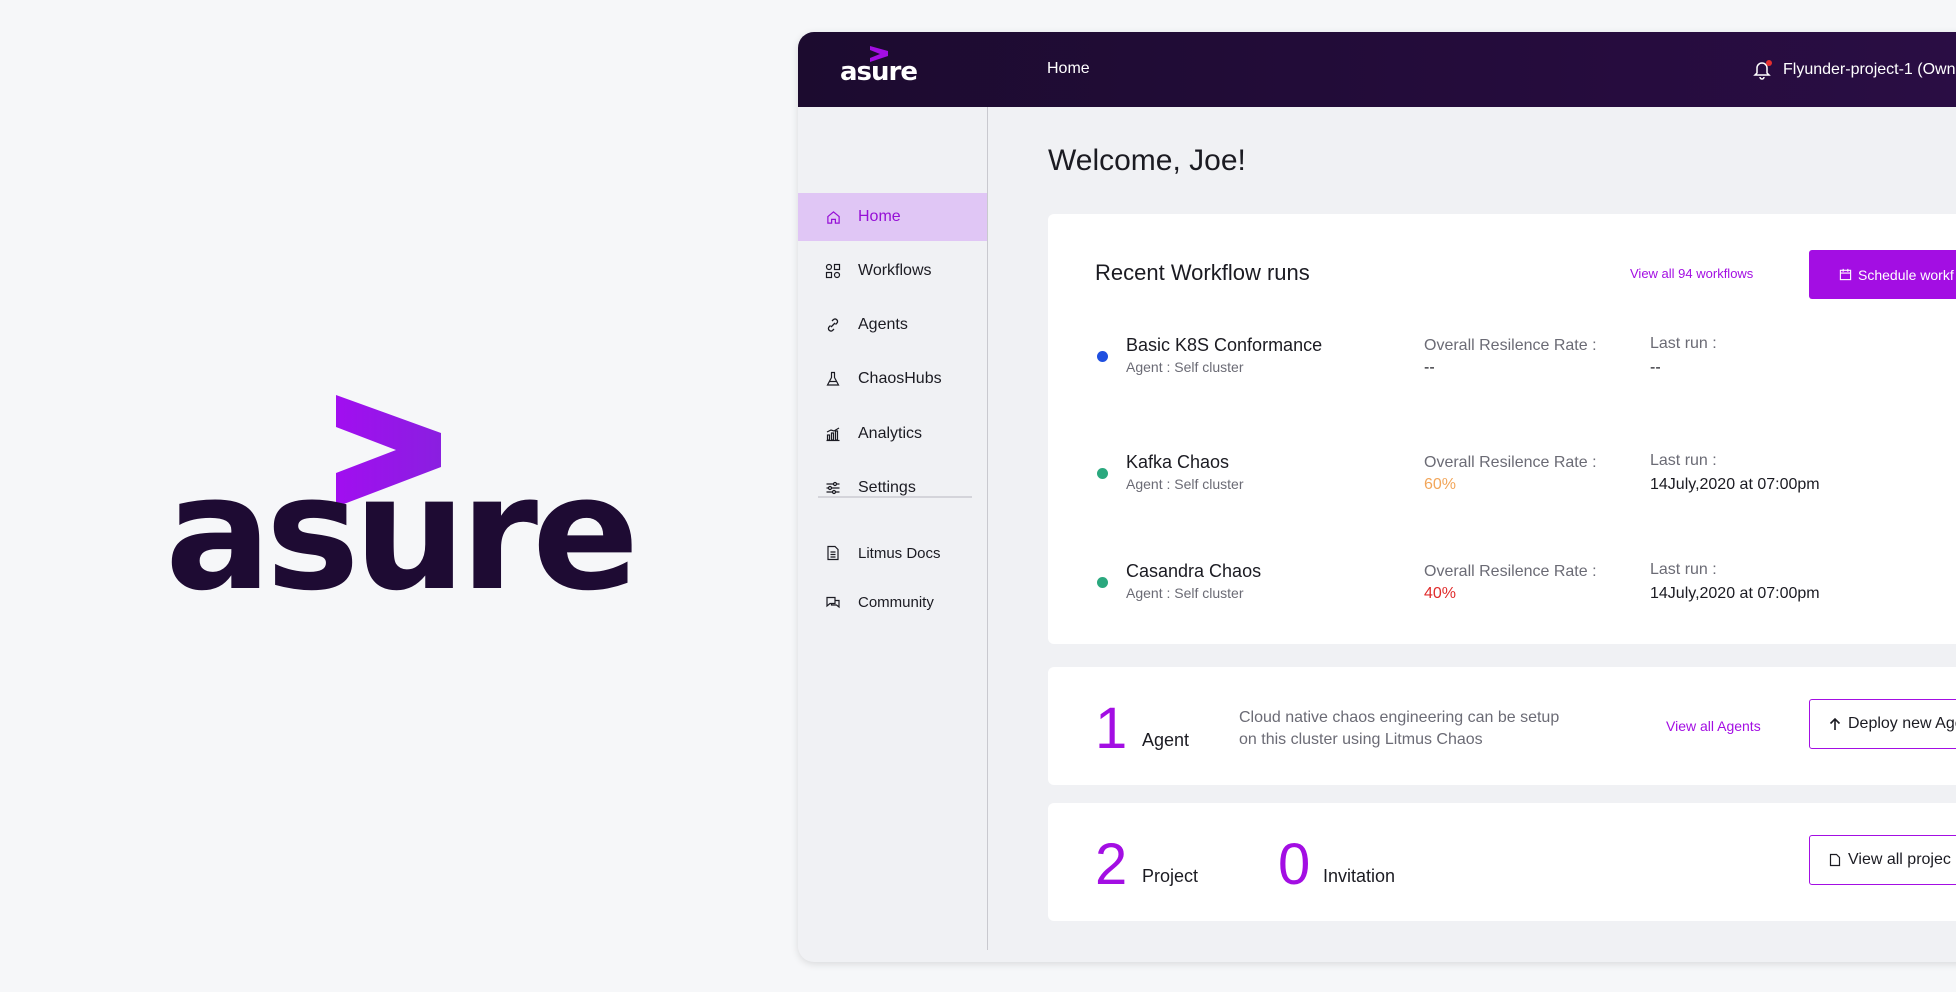  Describe the element at coordinates (1294, 864) in the screenshot. I see `invitation-count: 0` at that location.